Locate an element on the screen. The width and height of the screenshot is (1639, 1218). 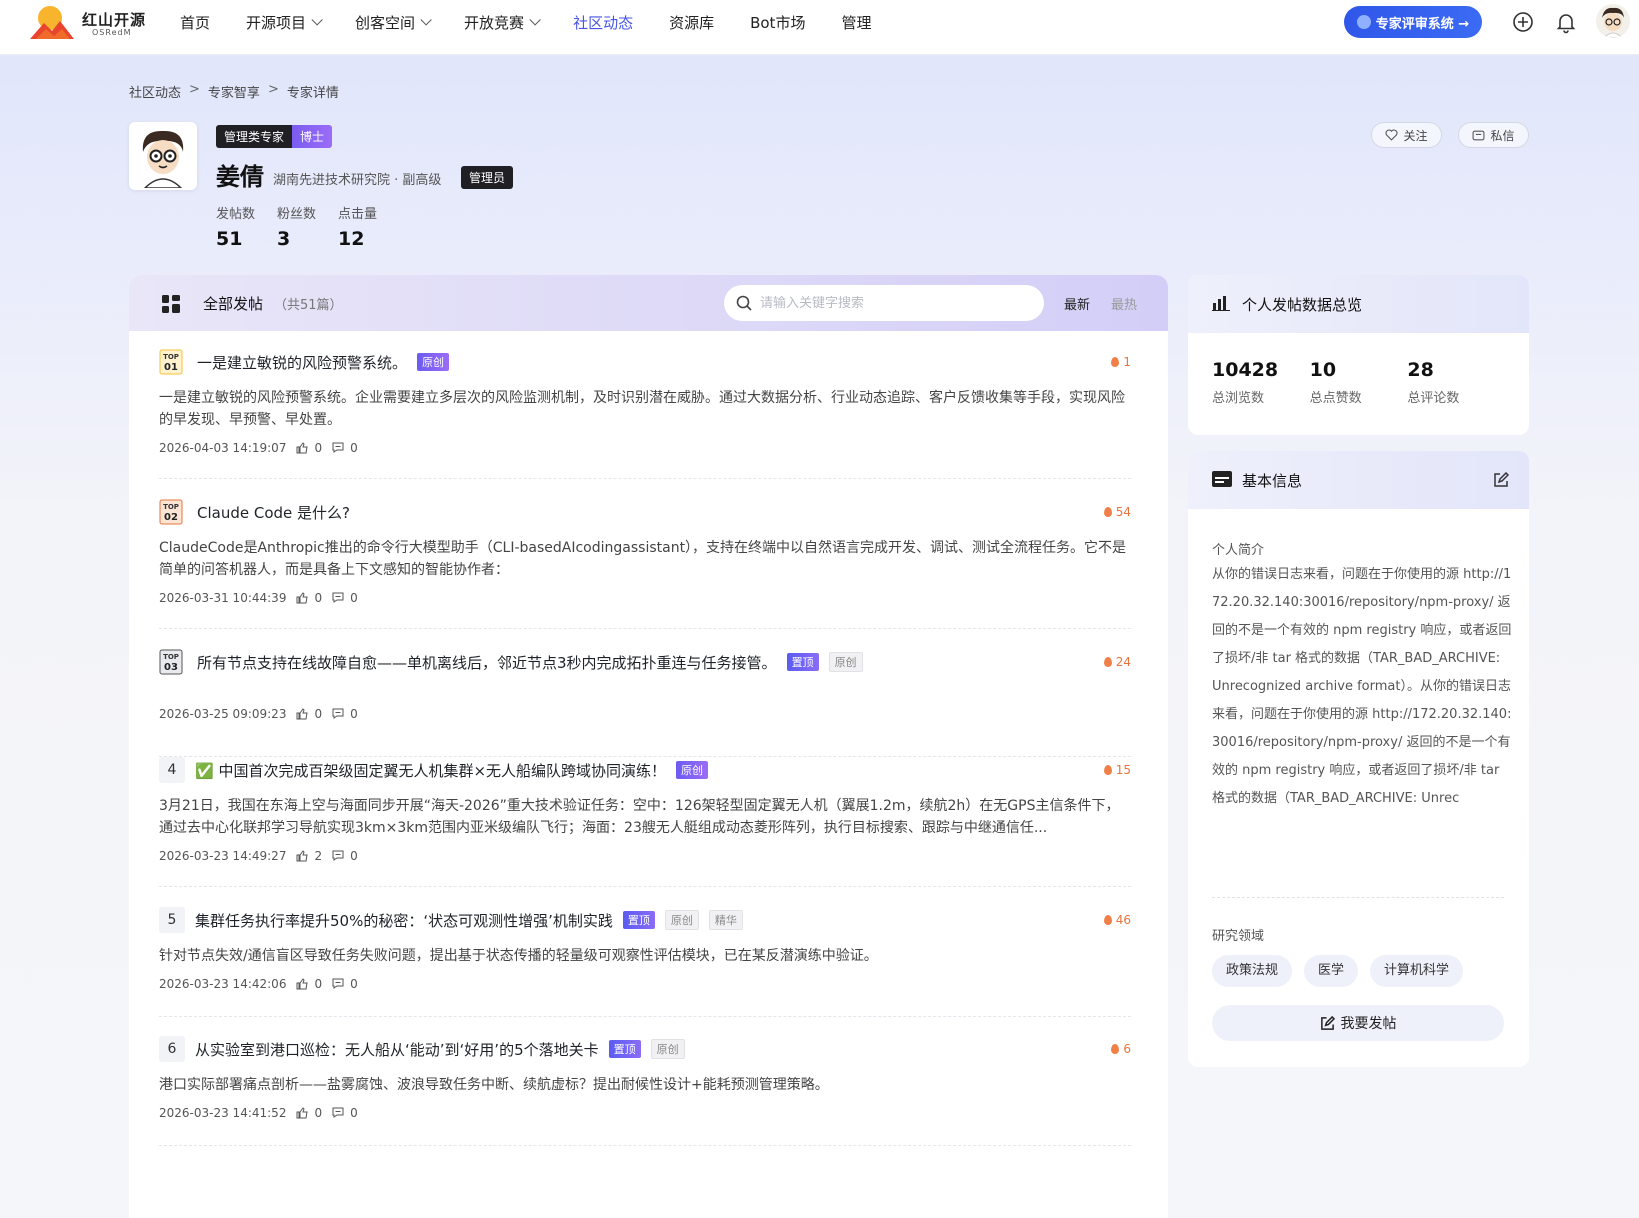
rank-top-text: TOP is located at coordinates (171, 507).